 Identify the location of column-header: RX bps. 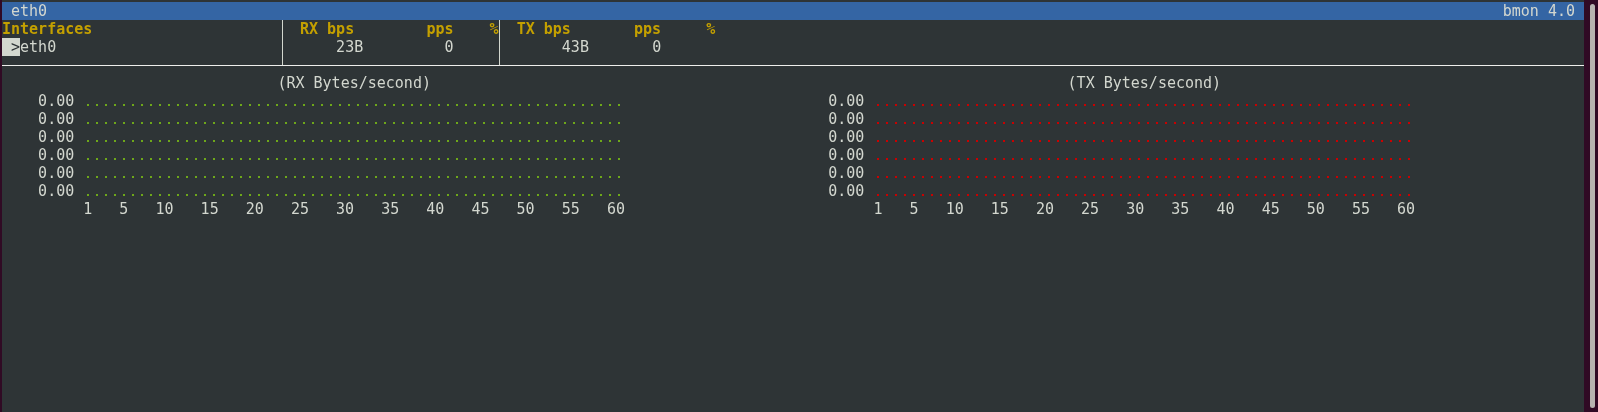
(327, 29).